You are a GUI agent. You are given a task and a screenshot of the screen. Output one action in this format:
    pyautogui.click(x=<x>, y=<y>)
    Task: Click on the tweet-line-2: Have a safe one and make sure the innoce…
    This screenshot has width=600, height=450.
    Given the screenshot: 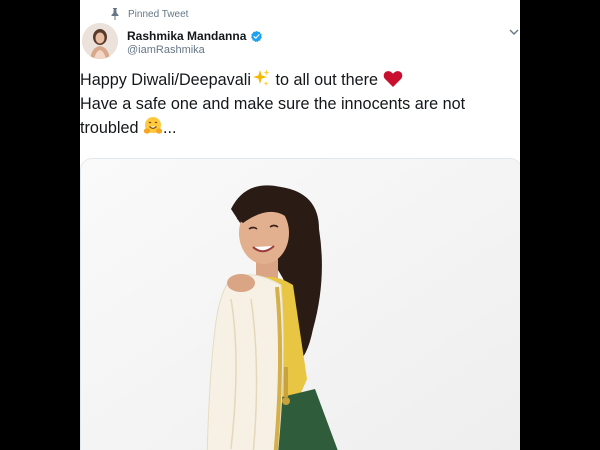 What is the action you would take?
    pyautogui.click(x=273, y=104)
    